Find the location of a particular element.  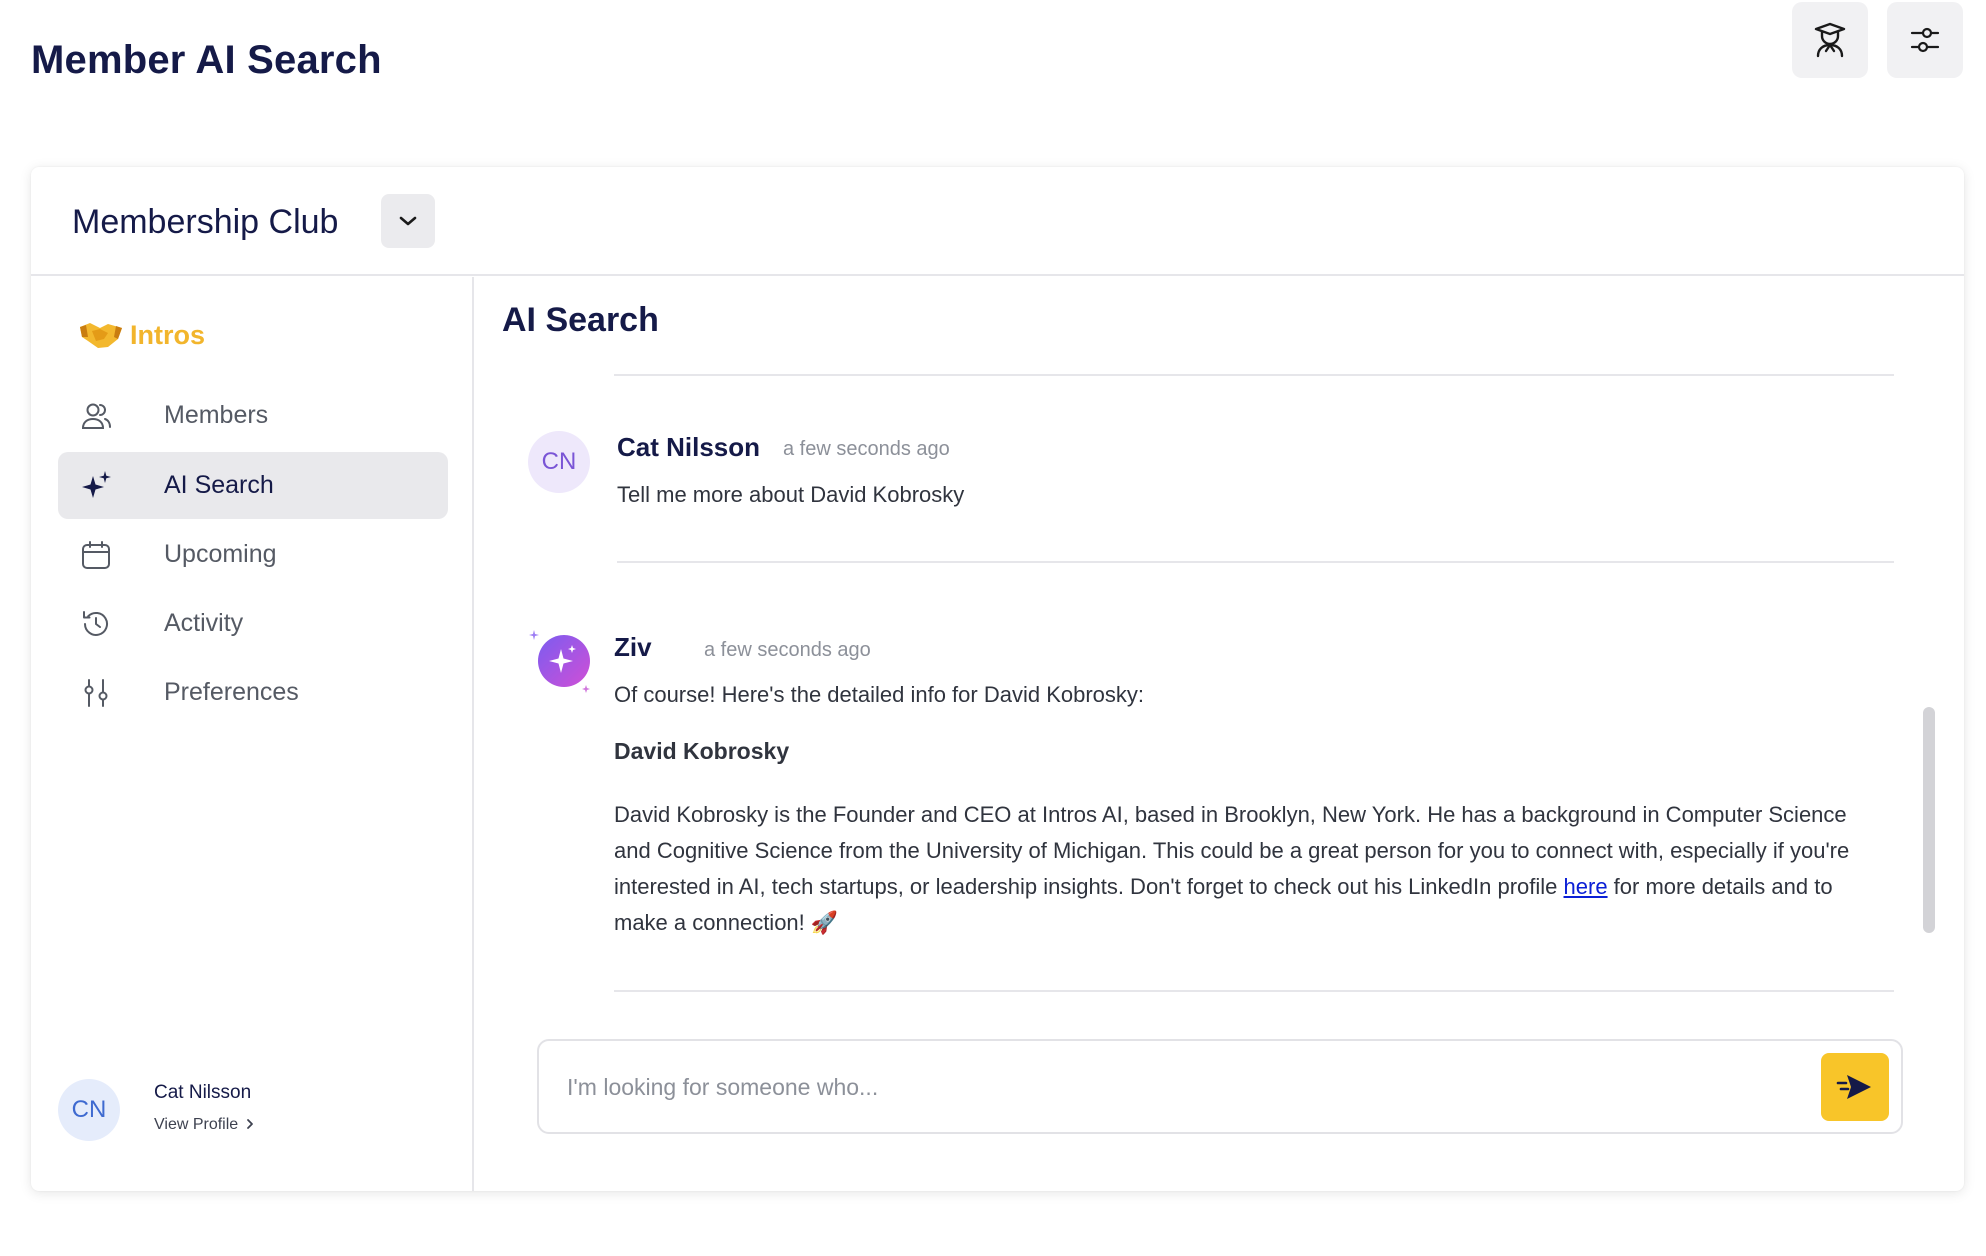

sidebar-item-upcoming: Upcoming is located at coordinates (253, 554).